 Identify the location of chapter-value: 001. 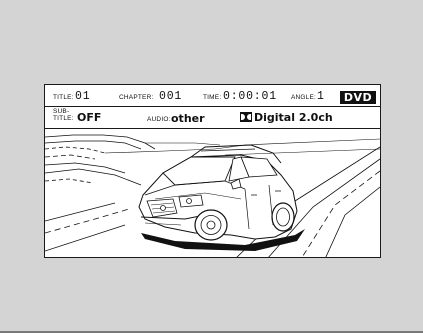
(171, 96).